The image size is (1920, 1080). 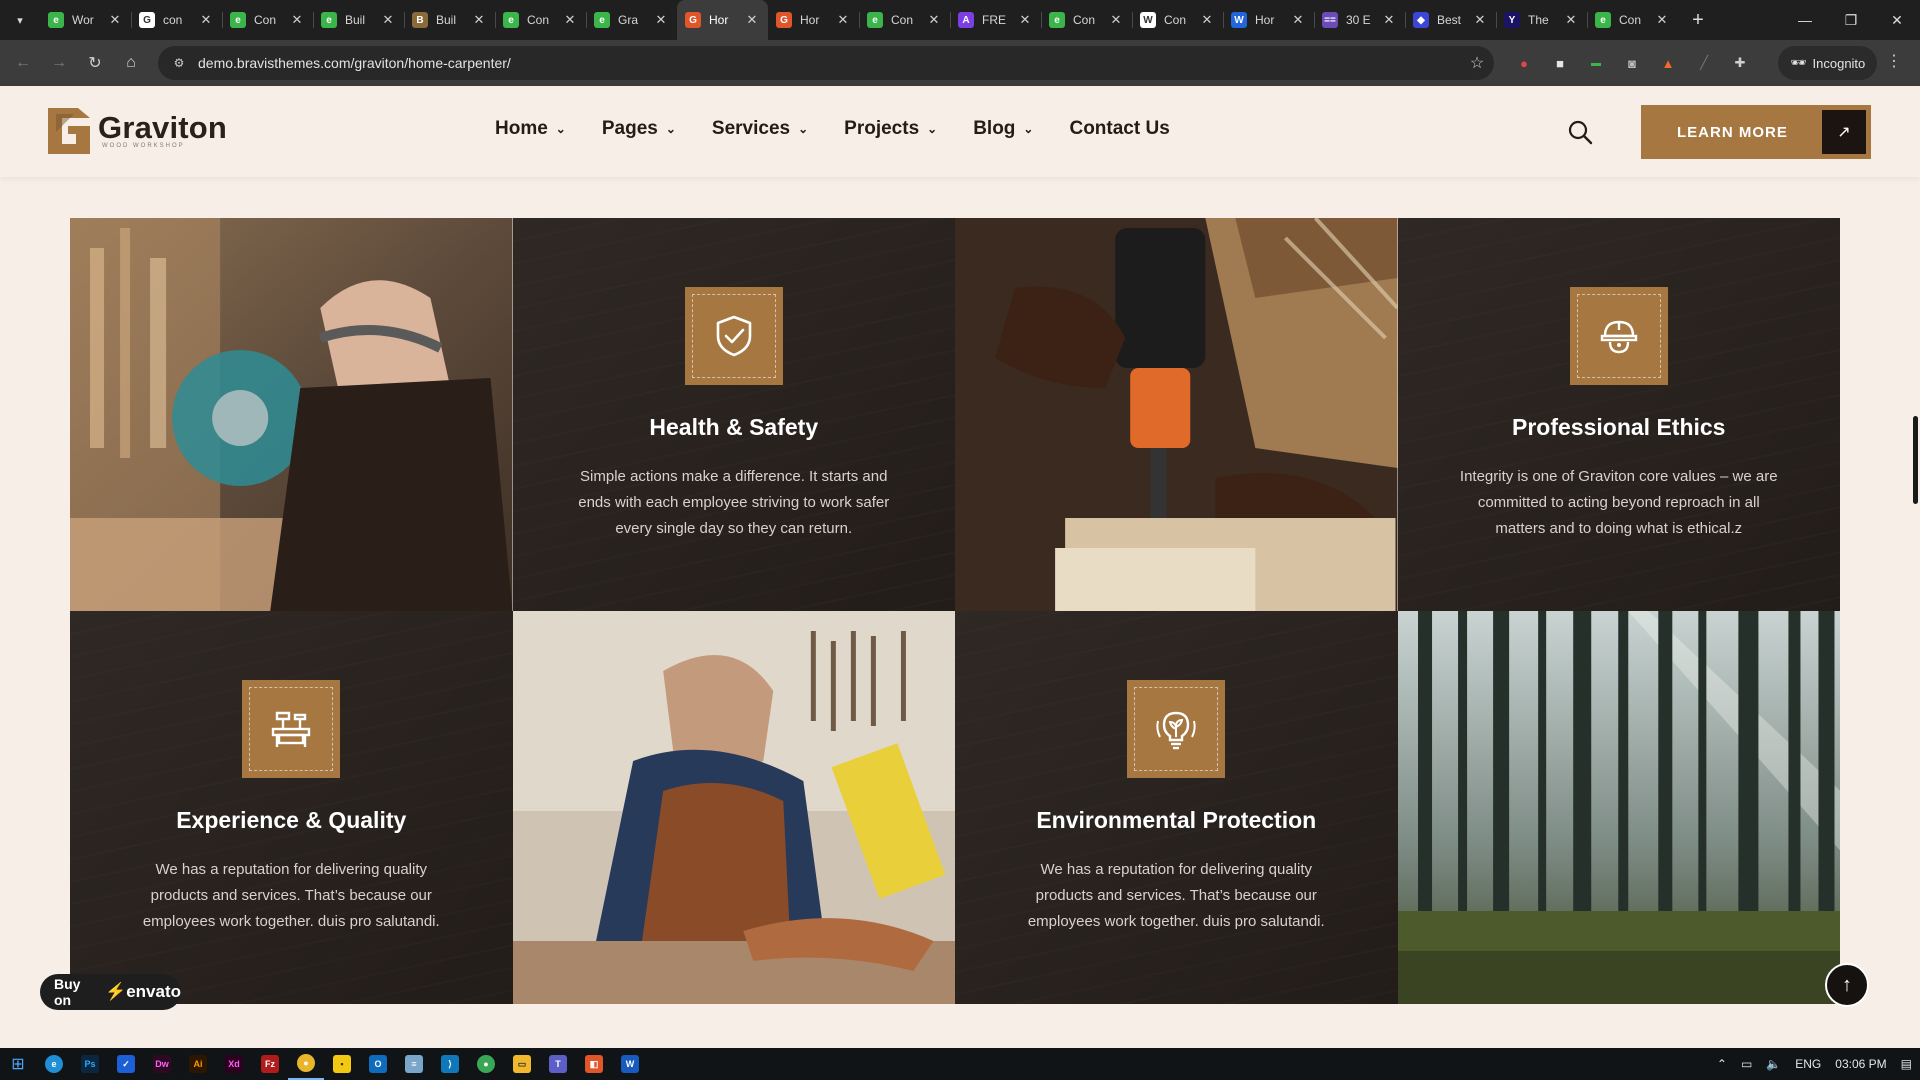 I want to click on close-window-button: ✕, so click(x=1897, y=20).